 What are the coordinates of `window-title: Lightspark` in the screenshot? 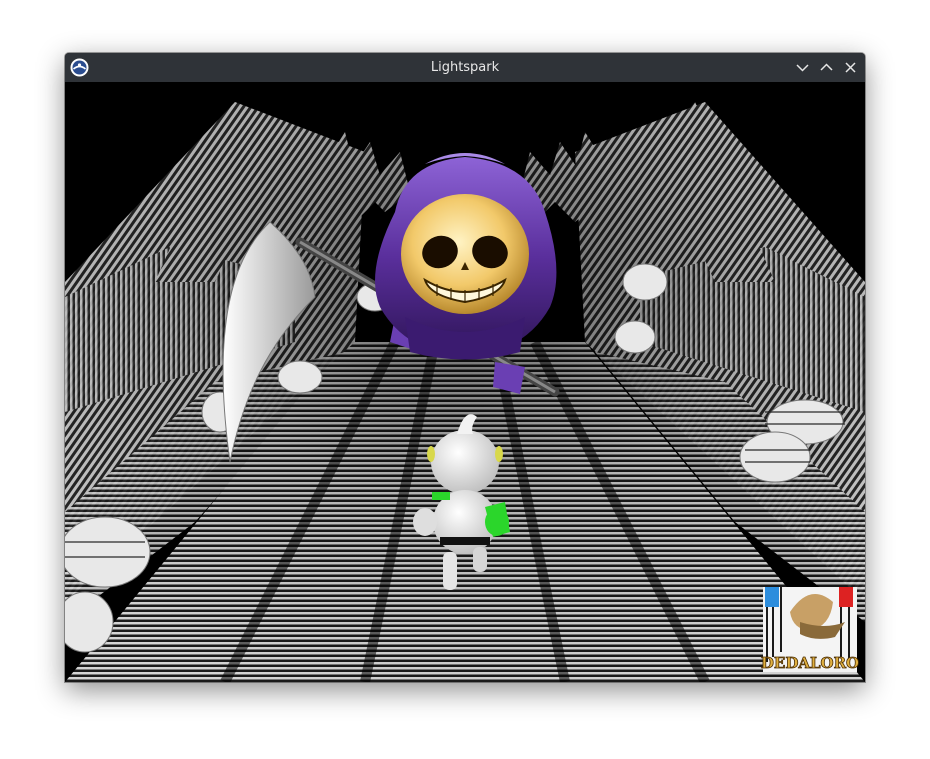 It's located at (465, 67).